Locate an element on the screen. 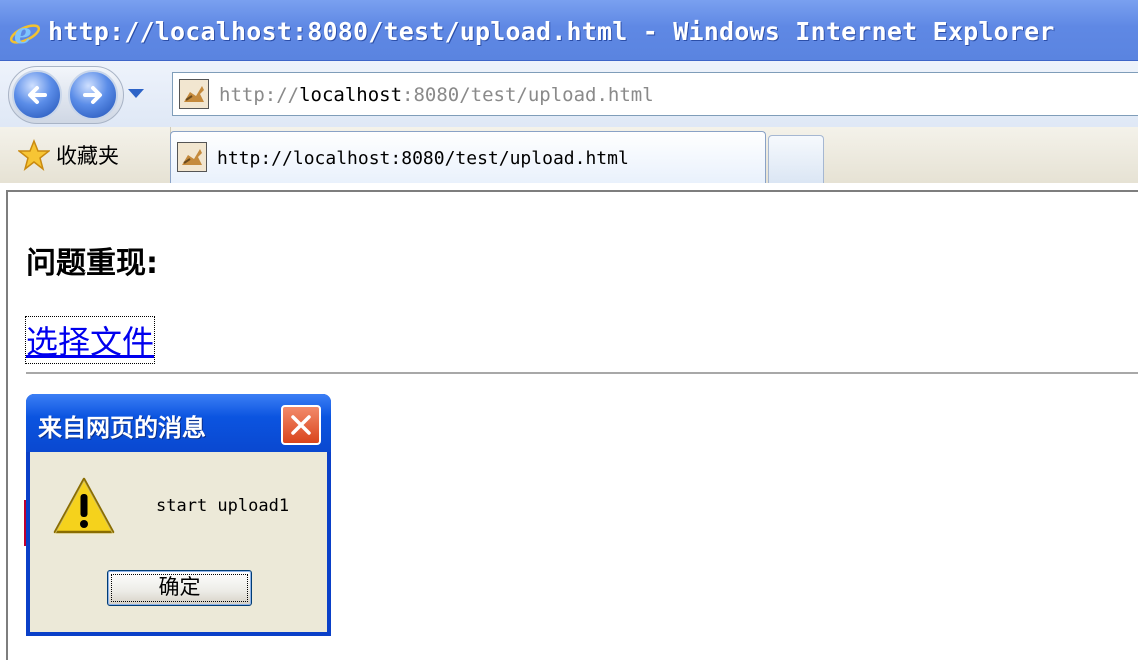 This screenshot has width=1138, height=660. favorites-button: 收藏夹 is located at coordinates (87, 155).